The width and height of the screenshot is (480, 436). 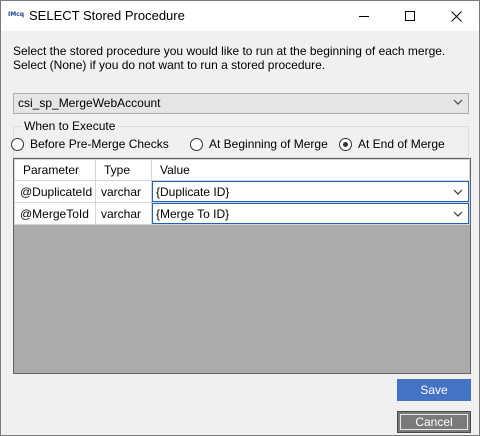 I want to click on table-row: @DuplicateId varchar {Duplicate ID}, so click(x=242, y=191).